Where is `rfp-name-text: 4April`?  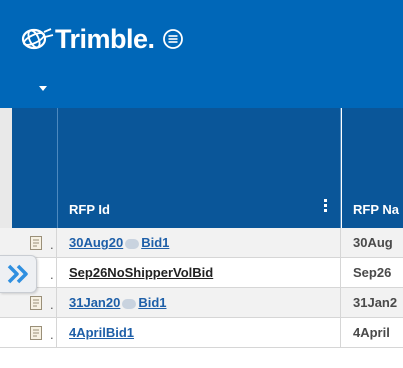
rfp-name-text: 4April is located at coordinates (371, 332).